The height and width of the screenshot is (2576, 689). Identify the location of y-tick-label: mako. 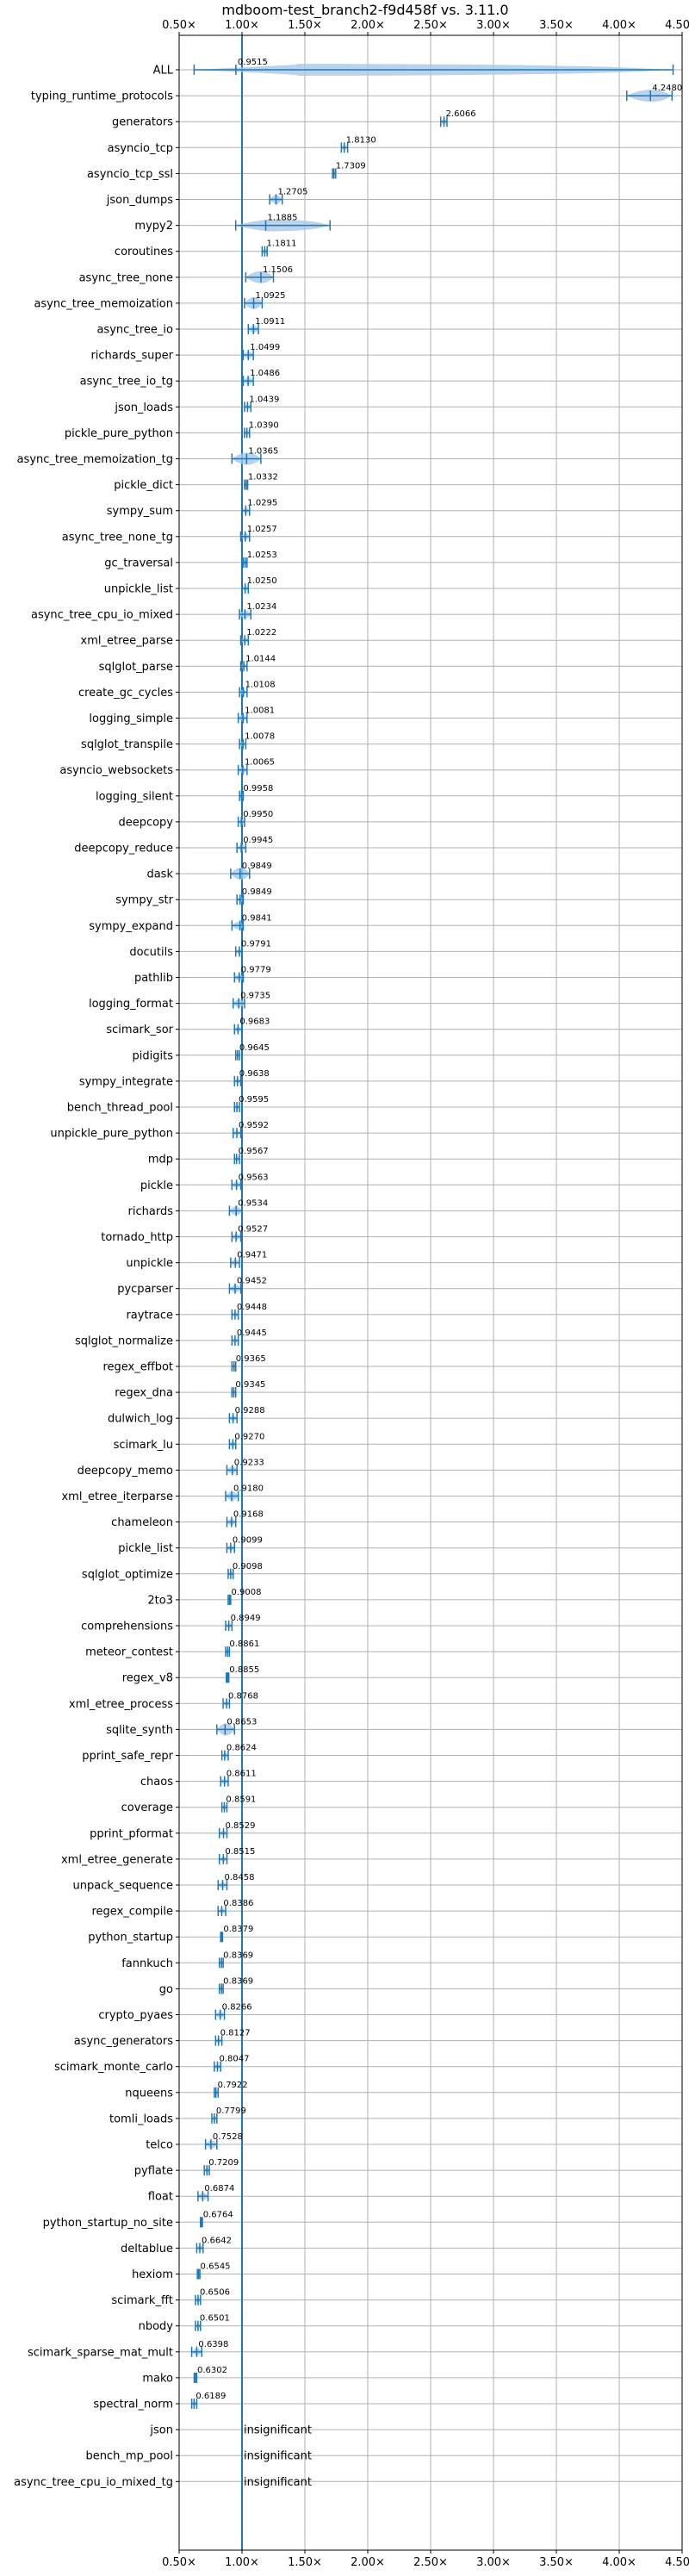
(157, 2379).